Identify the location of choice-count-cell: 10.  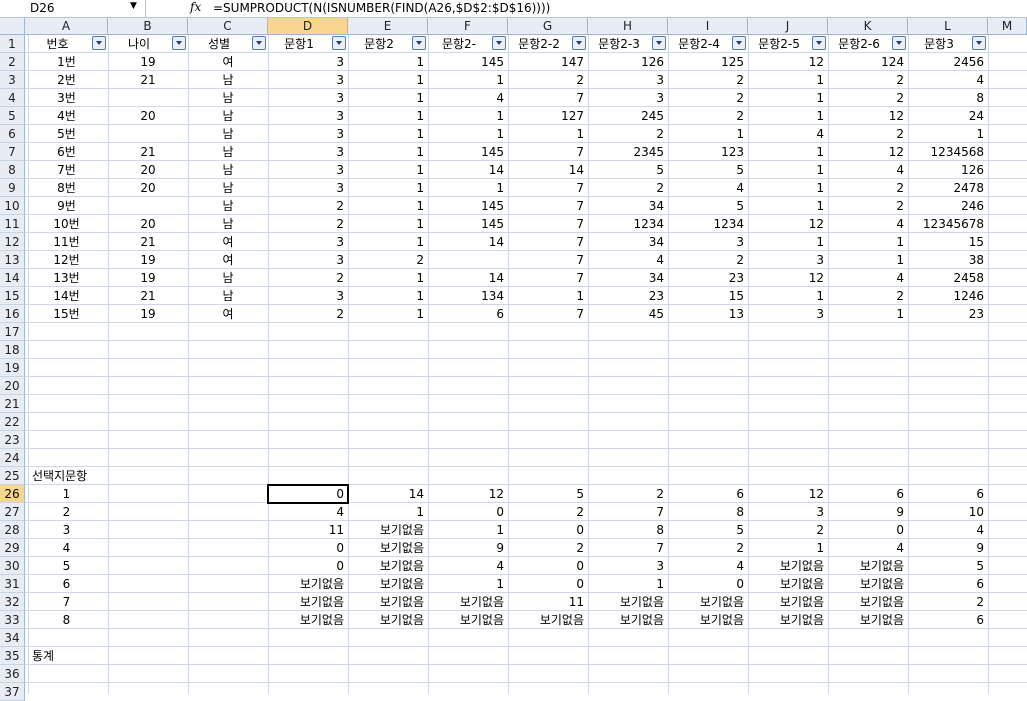
(948, 512).